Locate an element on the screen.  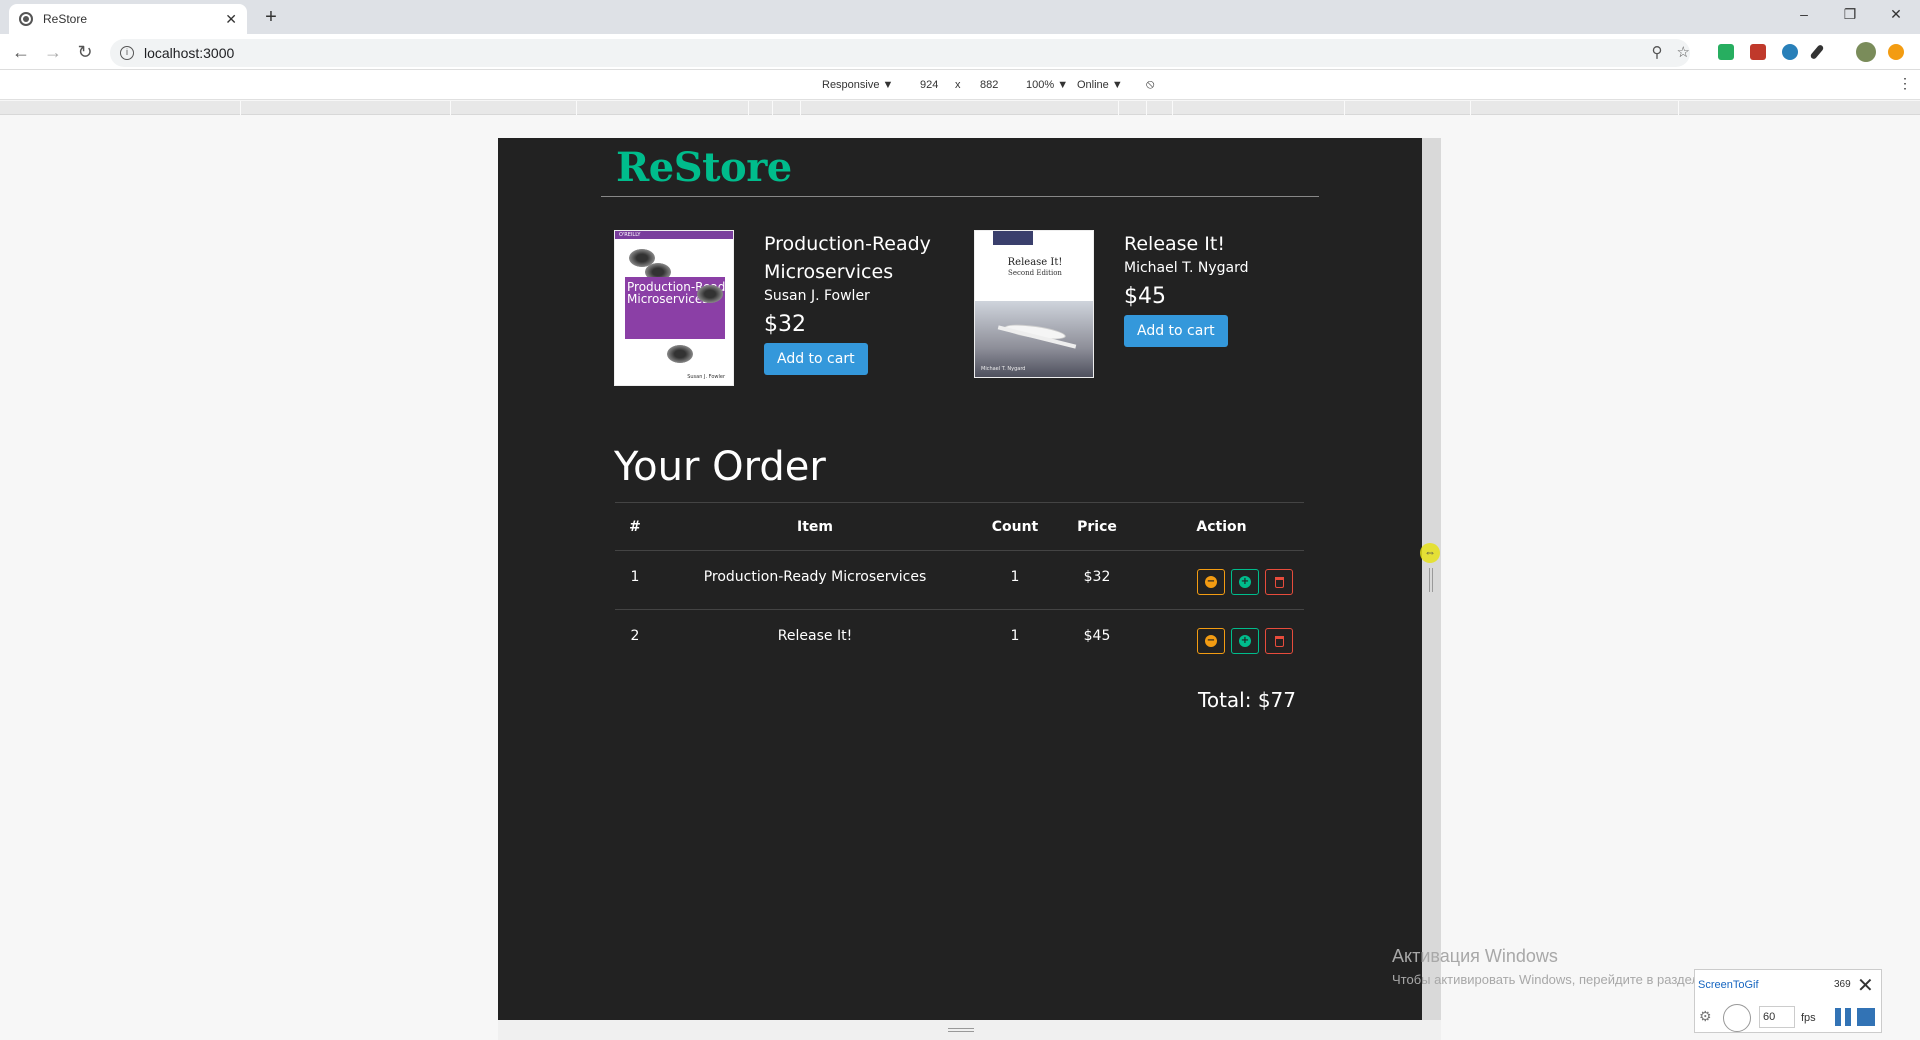
url-text: localhost:3000 is located at coordinates (189, 53).